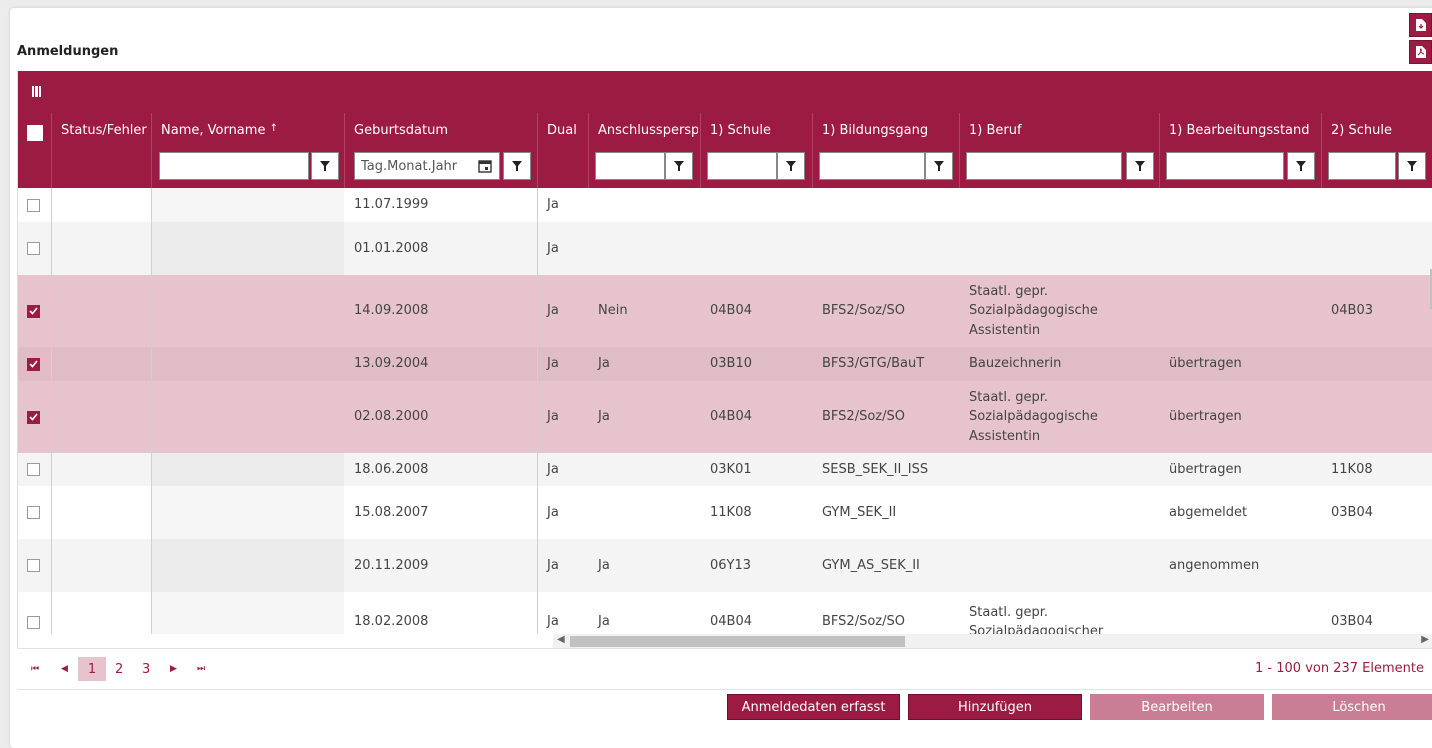  What do you see at coordinates (737, 641) in the screenshot?
I see `scrollbar-thumb` at bounding box center [737, 641].